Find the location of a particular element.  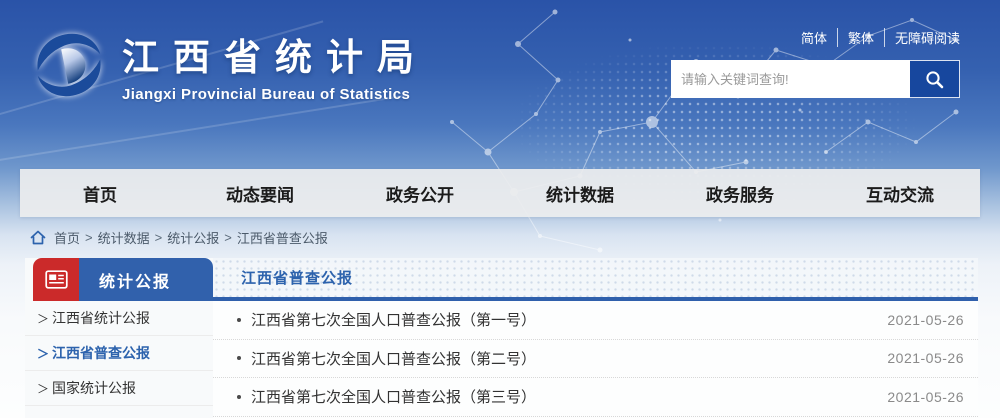

sidebar-list: ＞ 江西省统计公报 ＞ 江西省普查公报 ＞ 国家统计公报 is located at coordinates (119, 353).